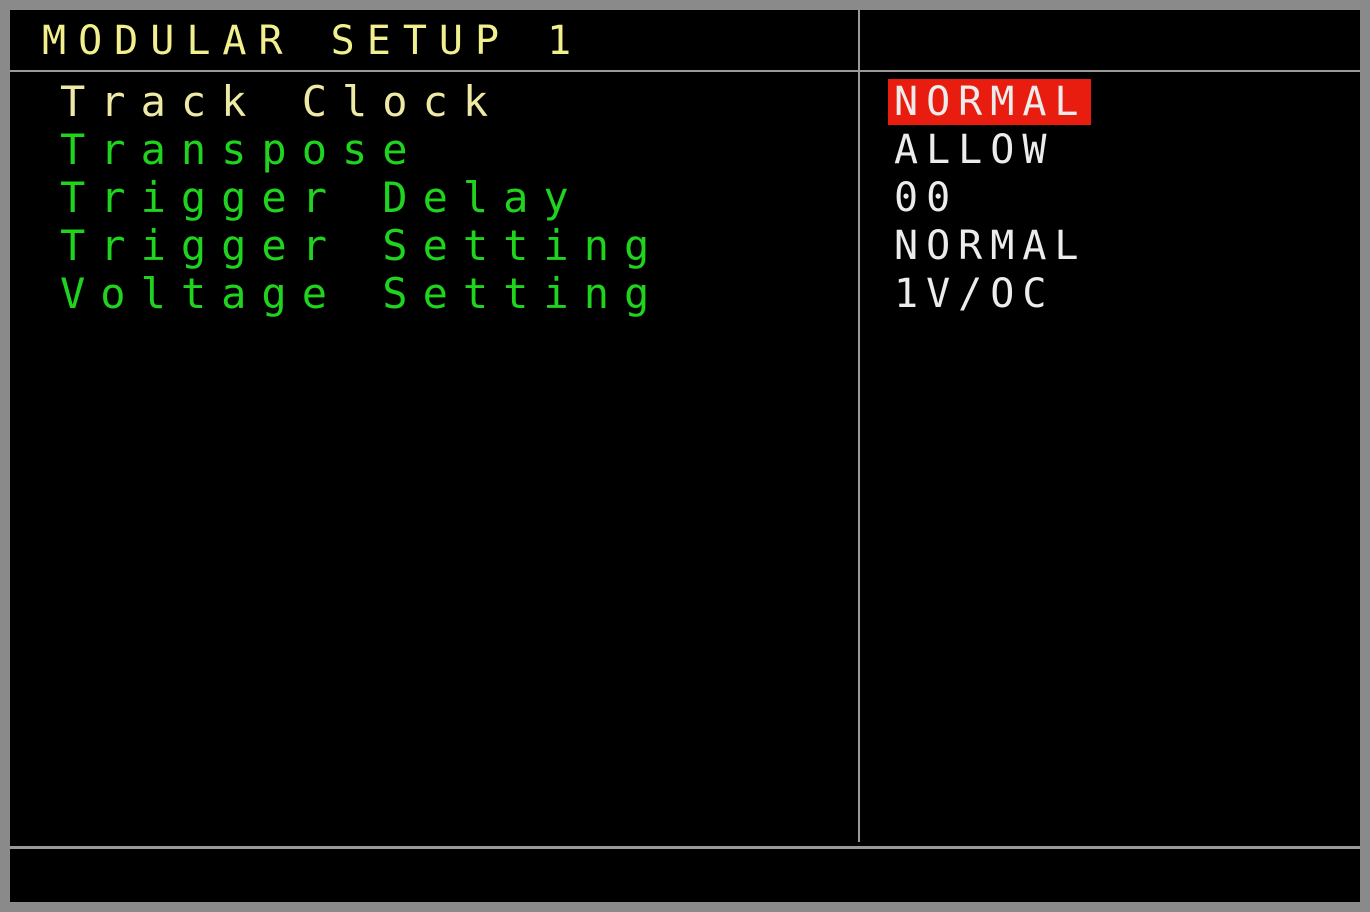 This screenshot has width=1370, height=912. I want to click on value-list: NORMAL ALLOW 00 NORMAL 1V/OC, so click(989, 198).